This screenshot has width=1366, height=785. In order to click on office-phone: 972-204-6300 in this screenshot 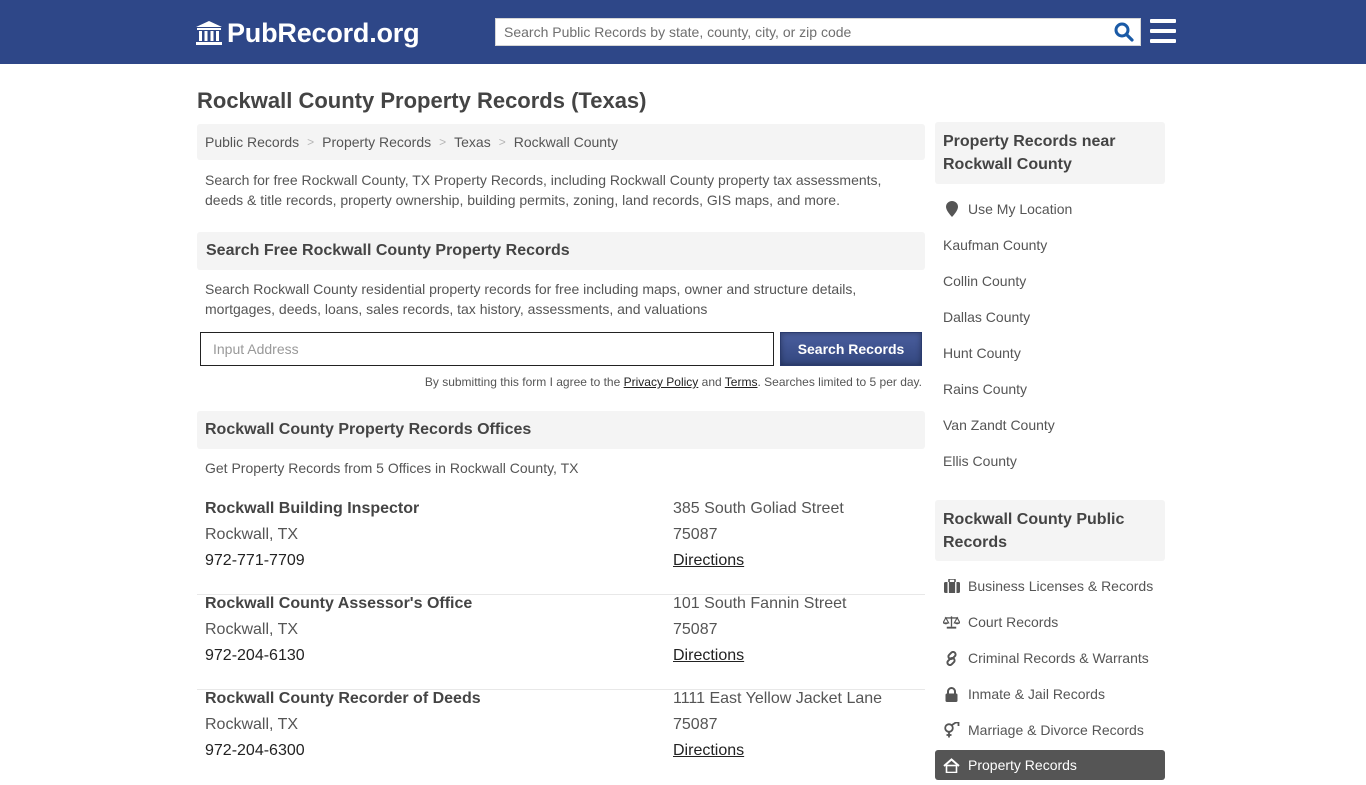, I will do `click(255, 751)`.